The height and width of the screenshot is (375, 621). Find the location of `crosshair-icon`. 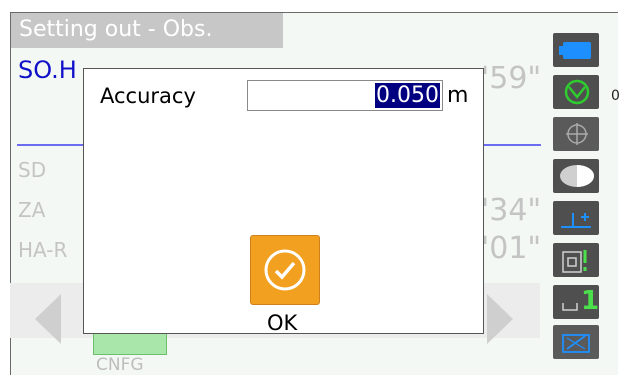

crosshair-icon is located at coordinates (577, 134).